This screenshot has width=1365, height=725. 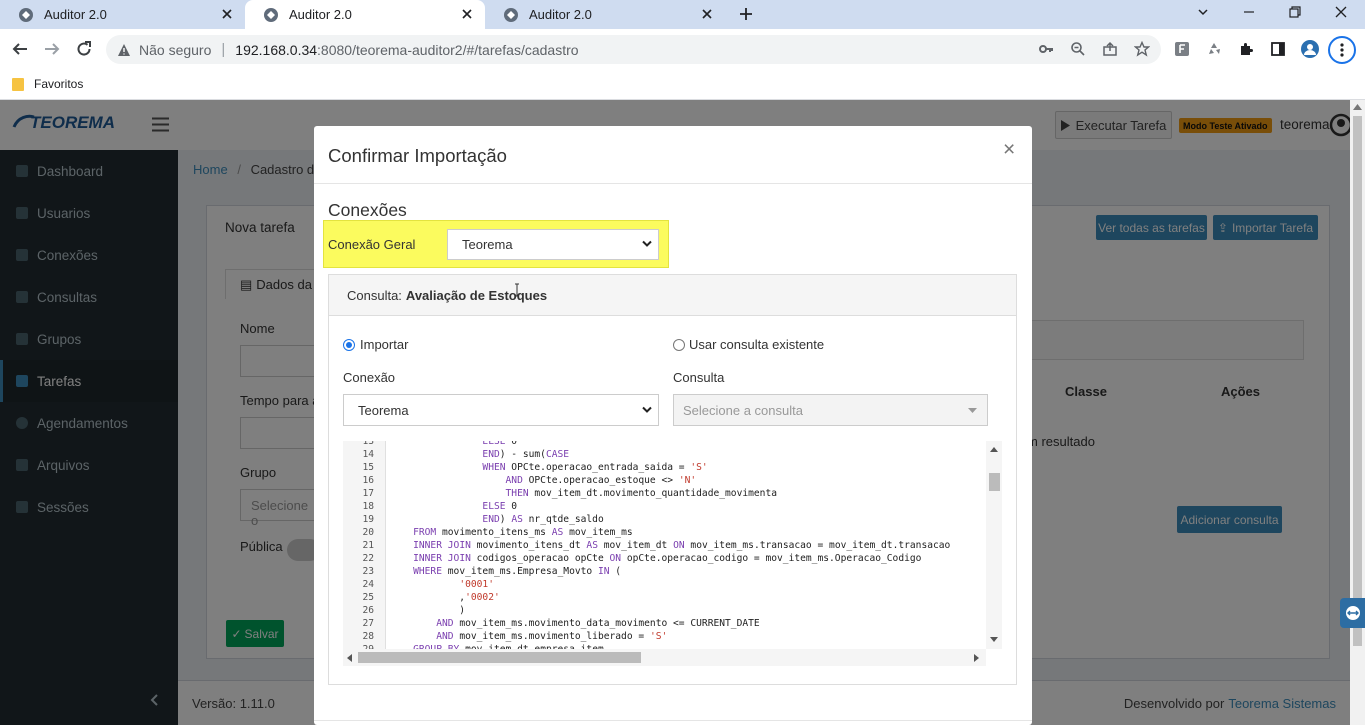 I want to click on code-text: '0001', so click(x=476, y=584).